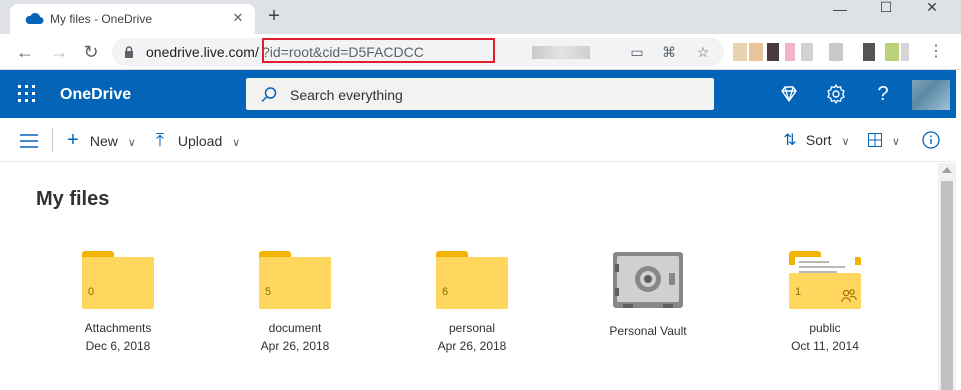  What do you see at coordinates (52, 140) in the screenshot?
I see `command-divider` at bounding box center [52, 140].